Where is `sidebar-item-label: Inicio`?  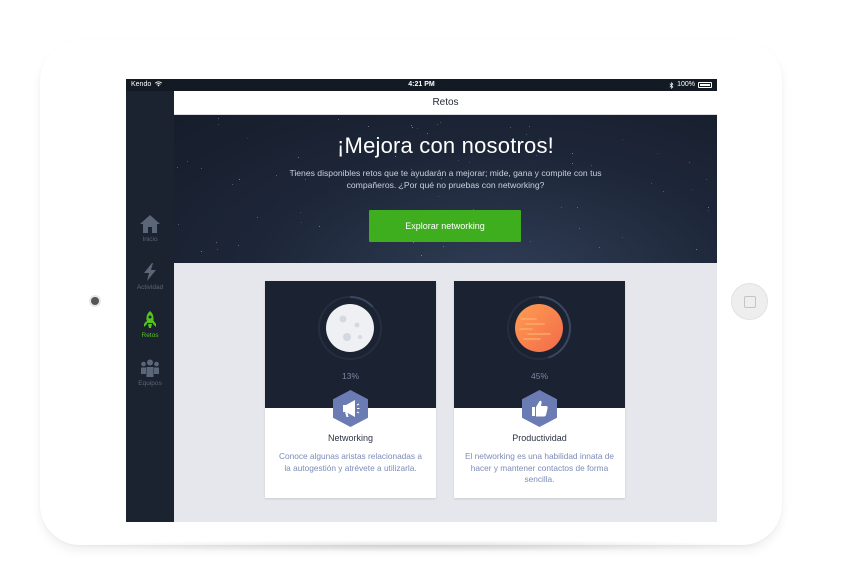
sidebar-item-label: Inicio is located at coordinates (150, 239).